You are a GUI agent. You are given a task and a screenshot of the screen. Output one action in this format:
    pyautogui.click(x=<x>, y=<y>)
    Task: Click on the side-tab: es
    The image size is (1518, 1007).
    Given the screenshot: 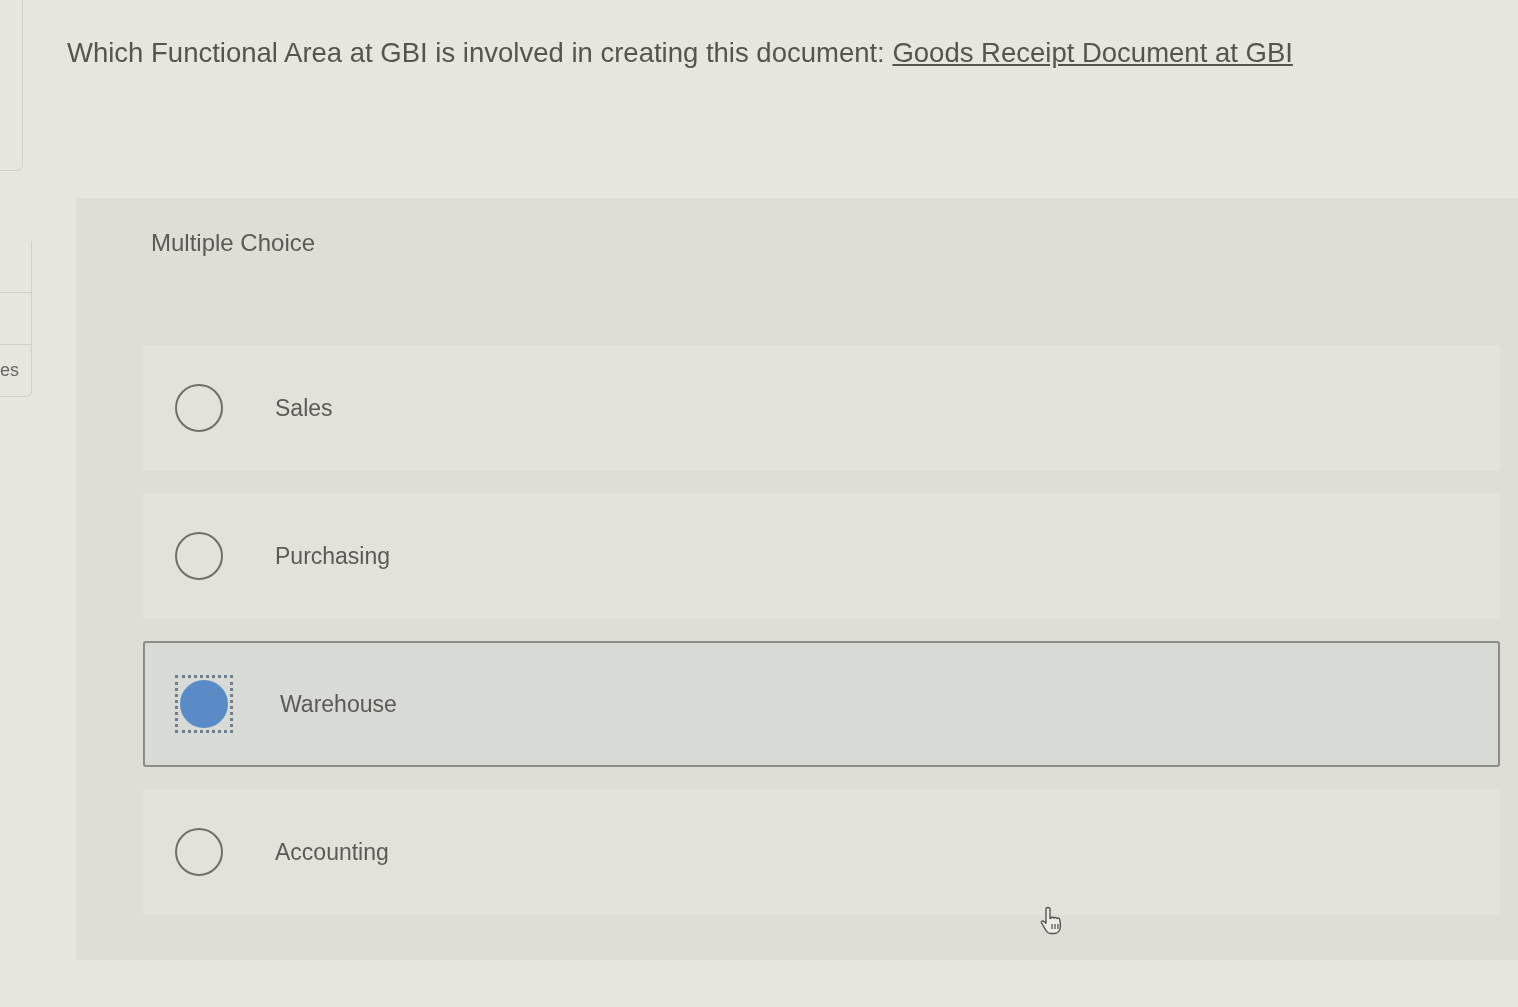 What is the action you would take?
    pyautogui.click(x=16, y=371)
    